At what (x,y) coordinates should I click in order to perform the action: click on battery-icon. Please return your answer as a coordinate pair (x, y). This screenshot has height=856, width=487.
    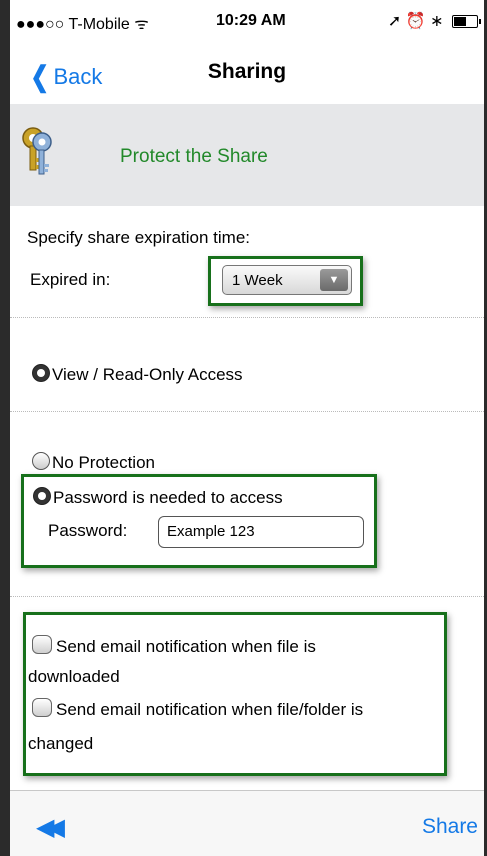
    Looking at the image, I should click on (466, 22).